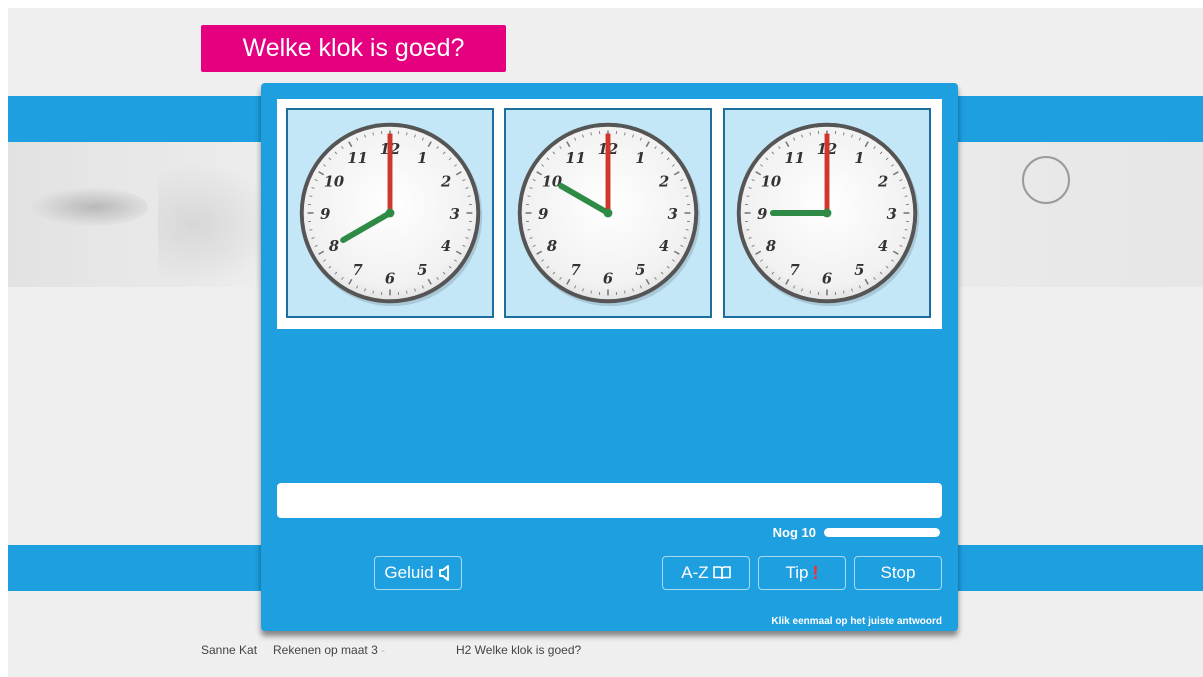 The image size is (1203, 677). Describe the element at coordinates (609, 500) in the screenshot. I see `answer-field` at that location.